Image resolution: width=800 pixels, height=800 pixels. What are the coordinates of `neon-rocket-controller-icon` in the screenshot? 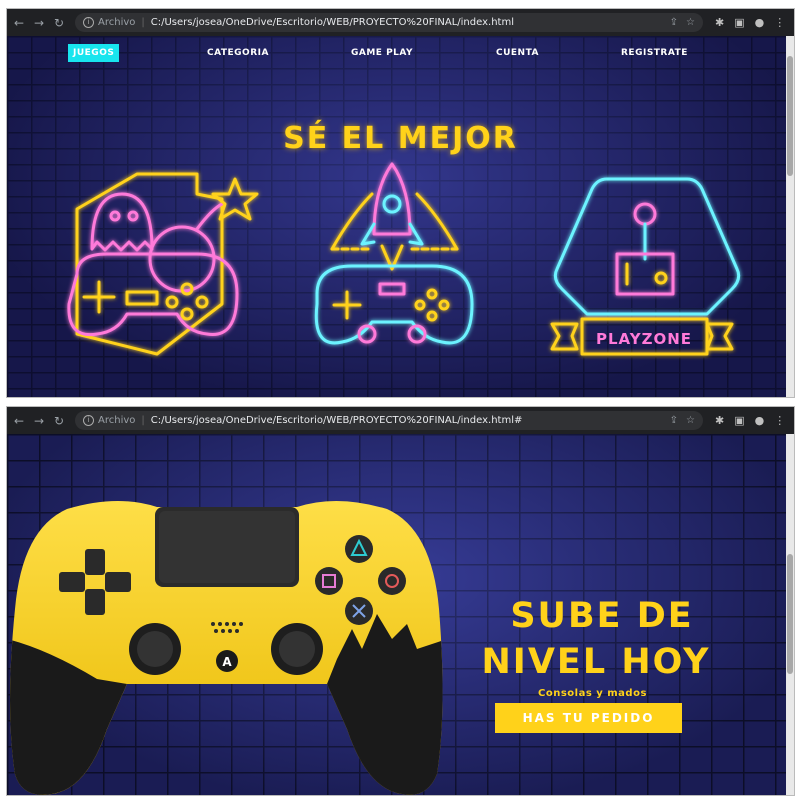 It's located at (394, 253).